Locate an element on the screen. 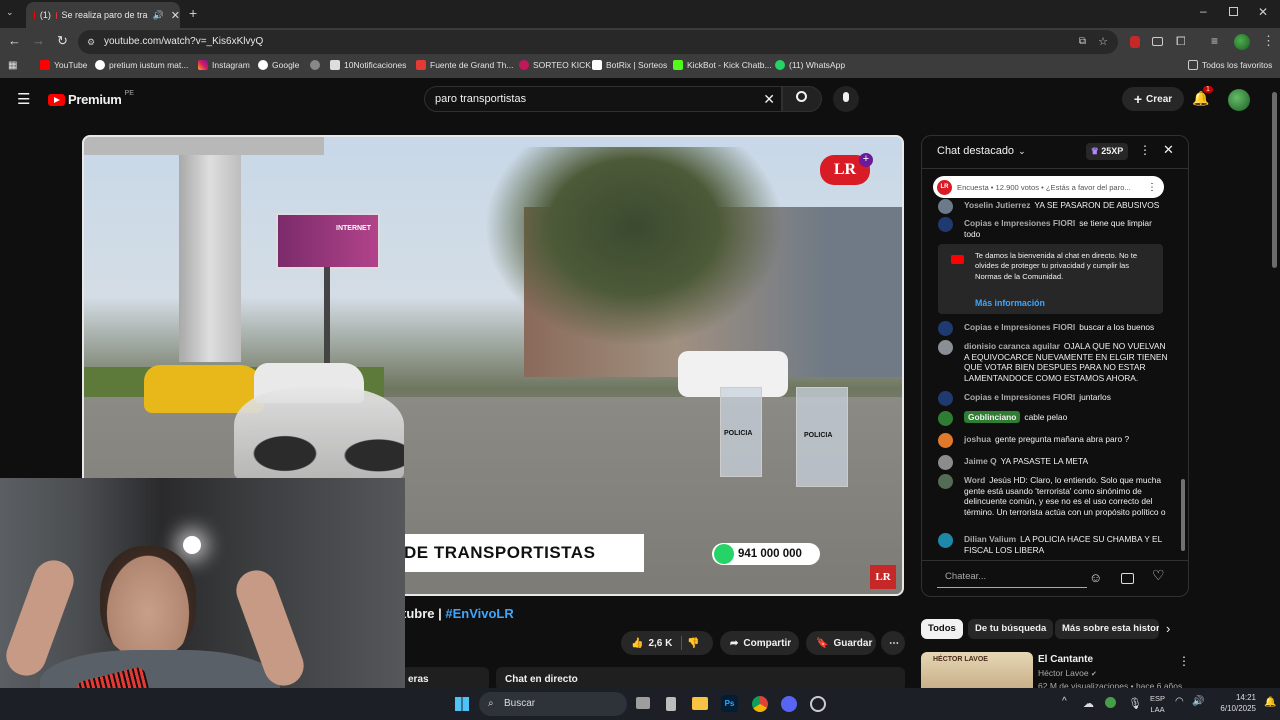 Image resolution: width=1280 pixels, height=720 pixels. share-button: ➦ Compartir is located at coordinates (759, 643).